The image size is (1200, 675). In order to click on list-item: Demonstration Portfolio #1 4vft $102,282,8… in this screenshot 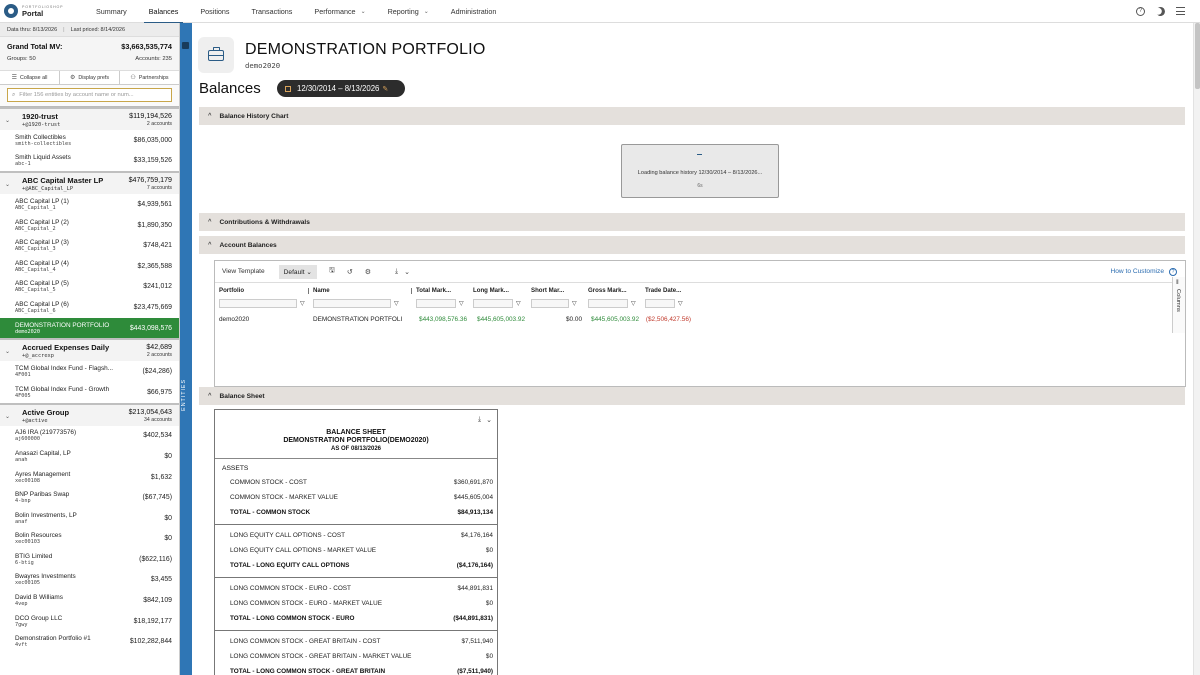, I will do `click(89, 641)`.